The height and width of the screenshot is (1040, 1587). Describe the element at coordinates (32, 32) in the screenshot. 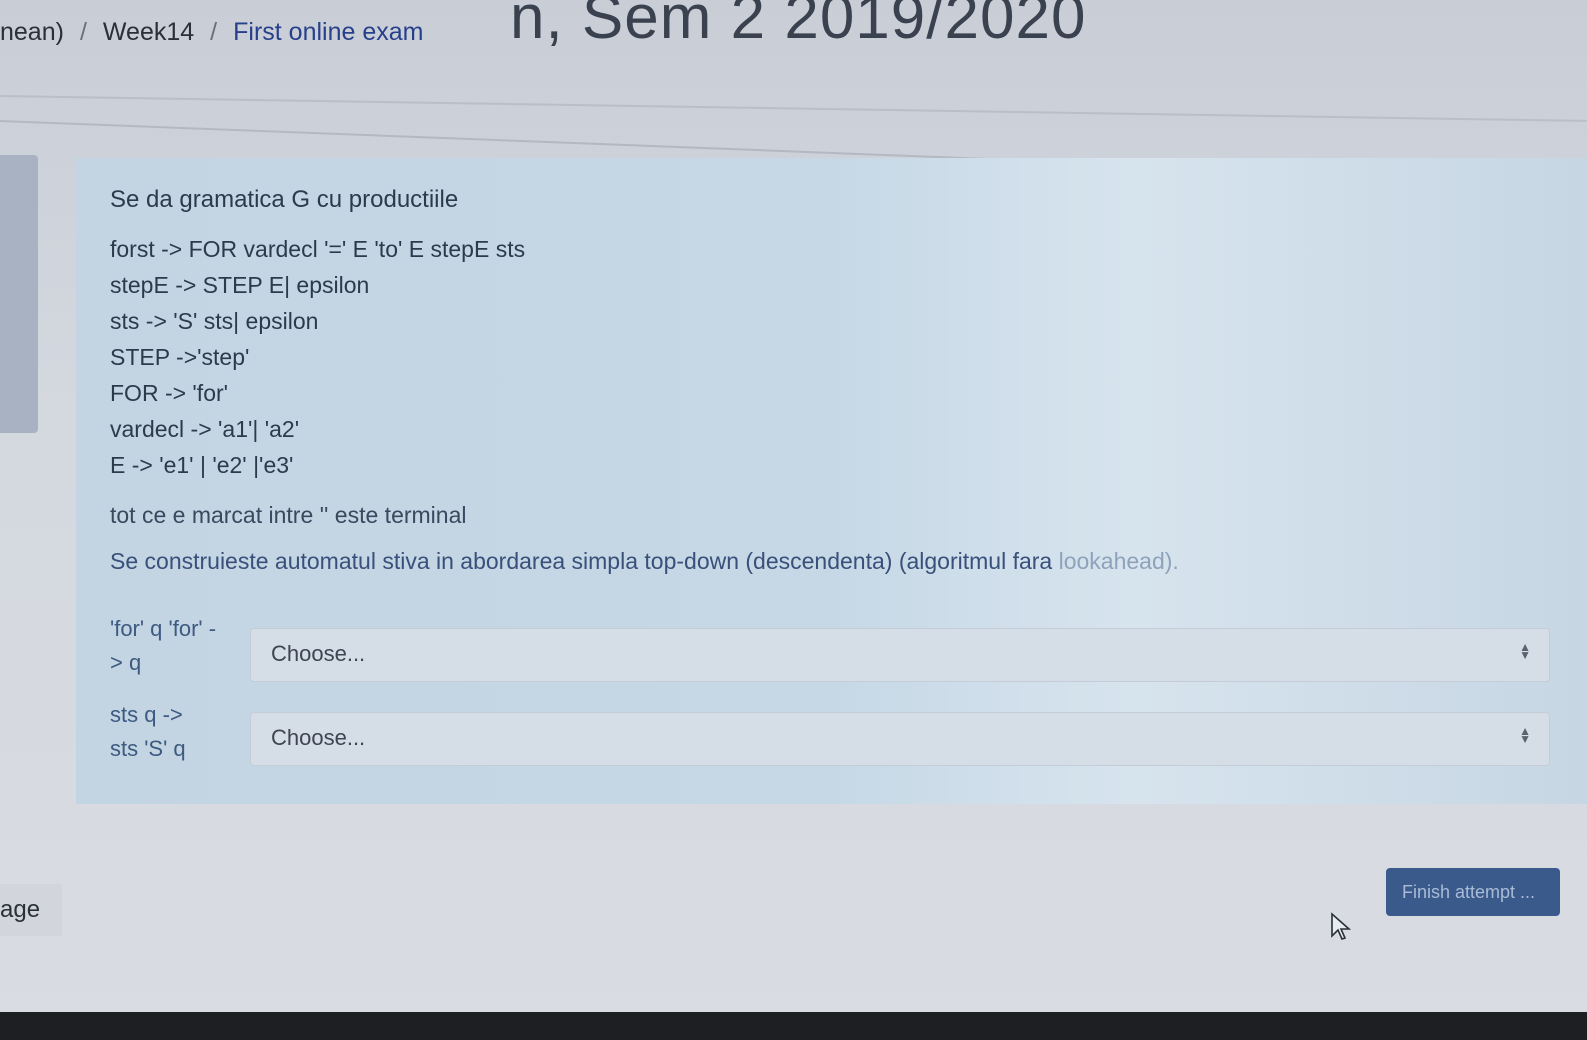

I see `breadcrumb-item-course: nean)` at that location.